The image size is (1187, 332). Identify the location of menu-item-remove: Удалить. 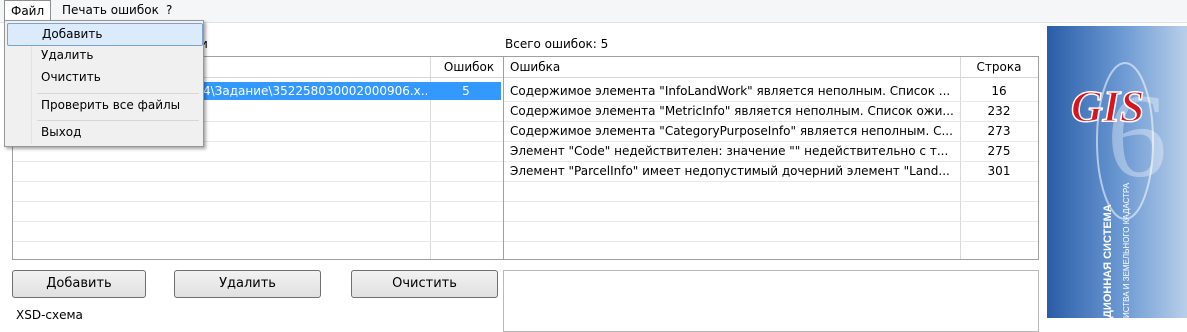
(104, 55).